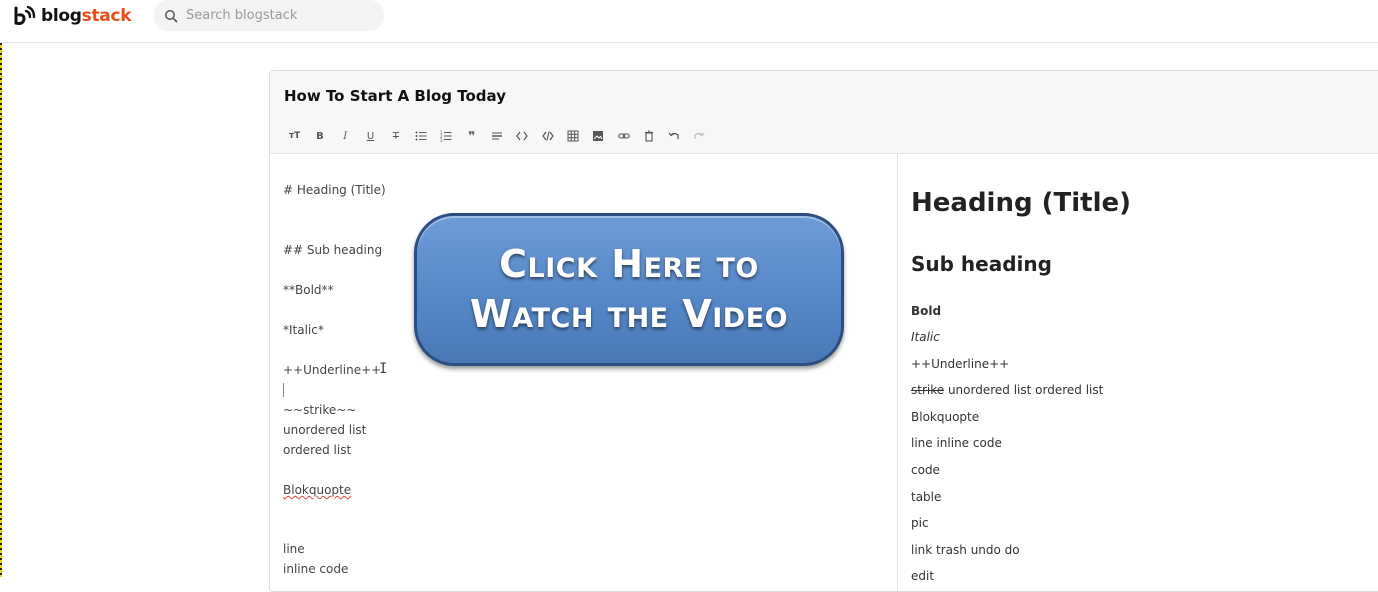 The image size is (1378, 592). What do you see at coordinates (446, 136) in the screenshot?
I see `ordered-list-icon: 123` at bounding box center [446, 136].